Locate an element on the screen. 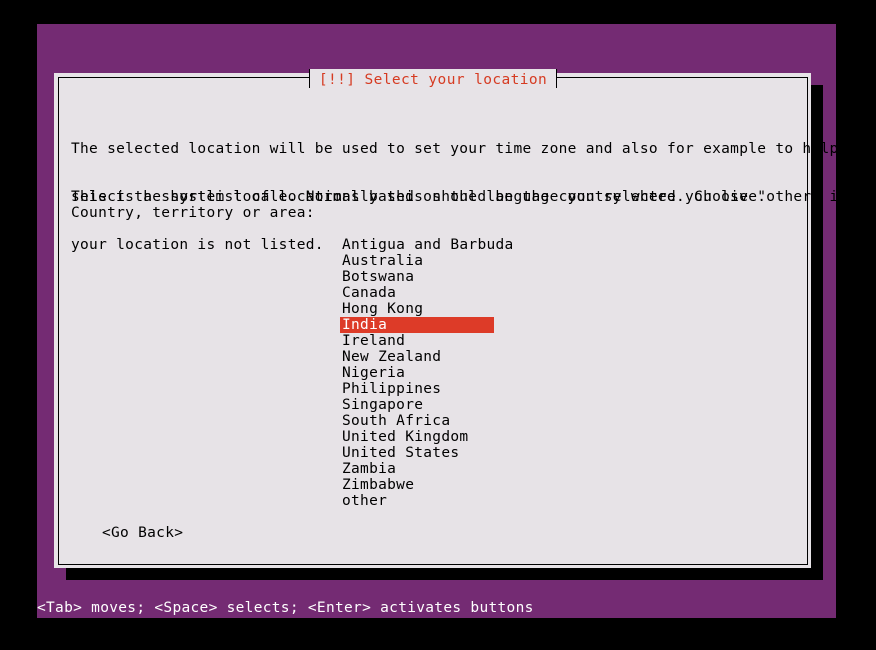 The width and height of the screenshot is (876, 650). list-item: United States is located at coordinates (420, 453).